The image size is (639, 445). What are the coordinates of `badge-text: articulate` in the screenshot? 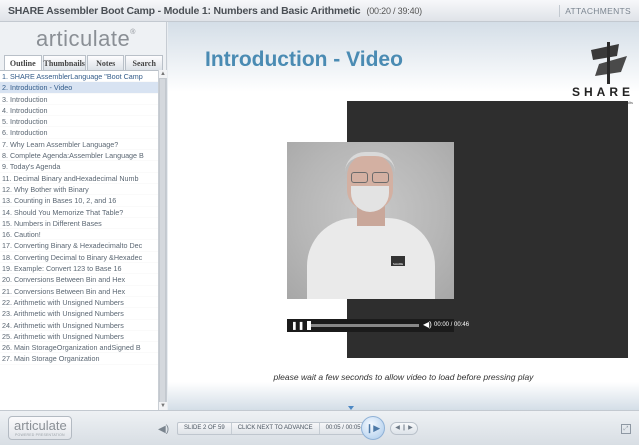 It's located at (40, 425).